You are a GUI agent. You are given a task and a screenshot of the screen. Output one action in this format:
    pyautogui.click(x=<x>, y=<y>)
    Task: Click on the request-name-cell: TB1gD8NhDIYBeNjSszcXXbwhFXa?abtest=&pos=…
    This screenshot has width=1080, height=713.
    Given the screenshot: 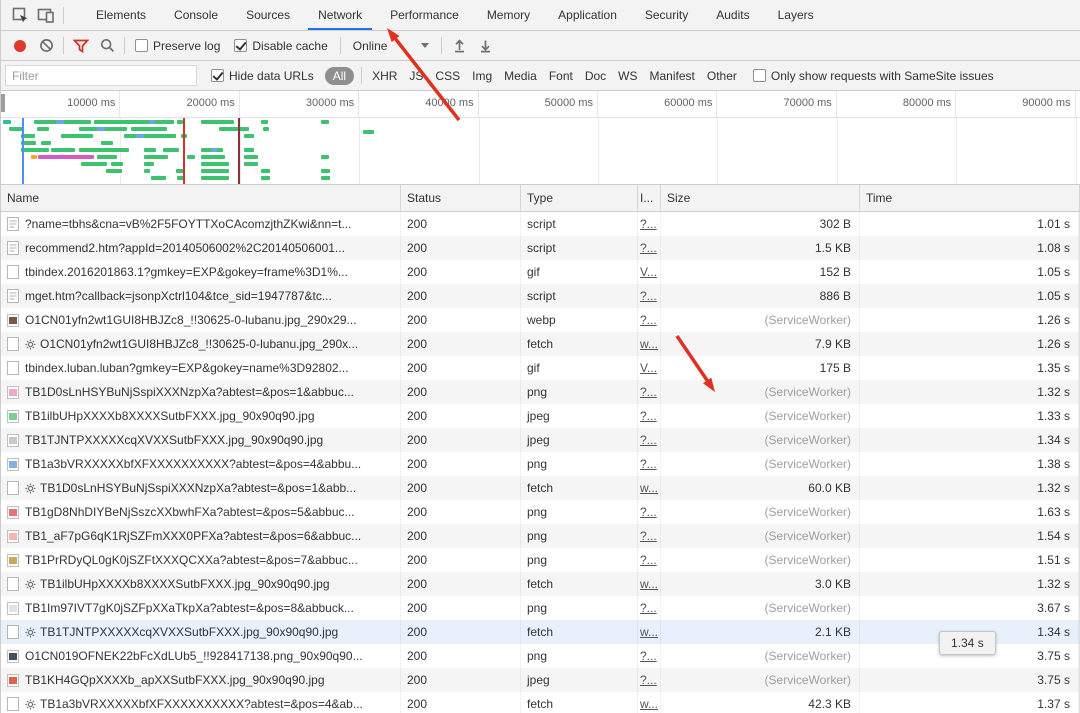 What is the action you would take?
    pyautogui.click(x=201, y=512)
    